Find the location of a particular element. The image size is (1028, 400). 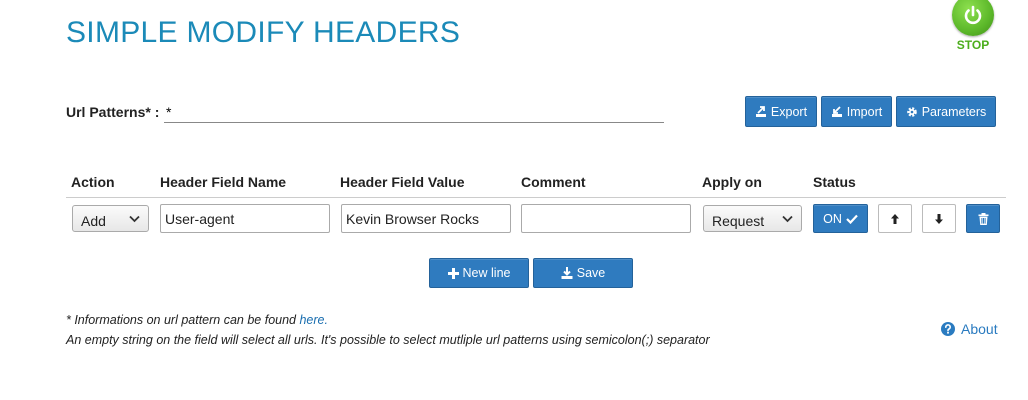

download-icon is located at coordinates (567, 273).